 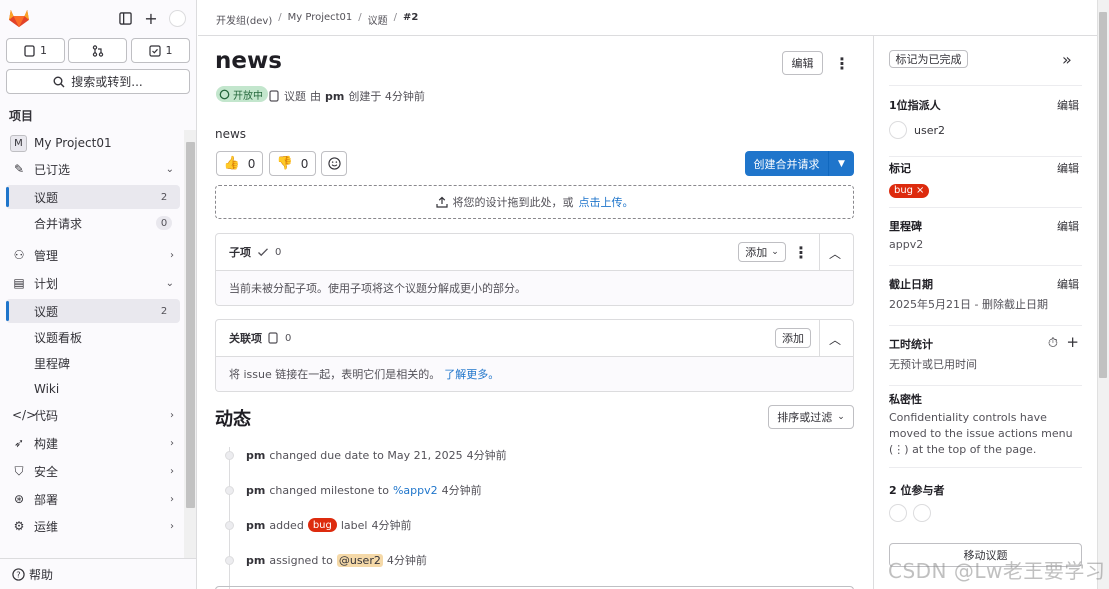 What do you see at coordinates (441, 202) in the screenshot?
I see `upload-icon` at bounding box center [441, 202].